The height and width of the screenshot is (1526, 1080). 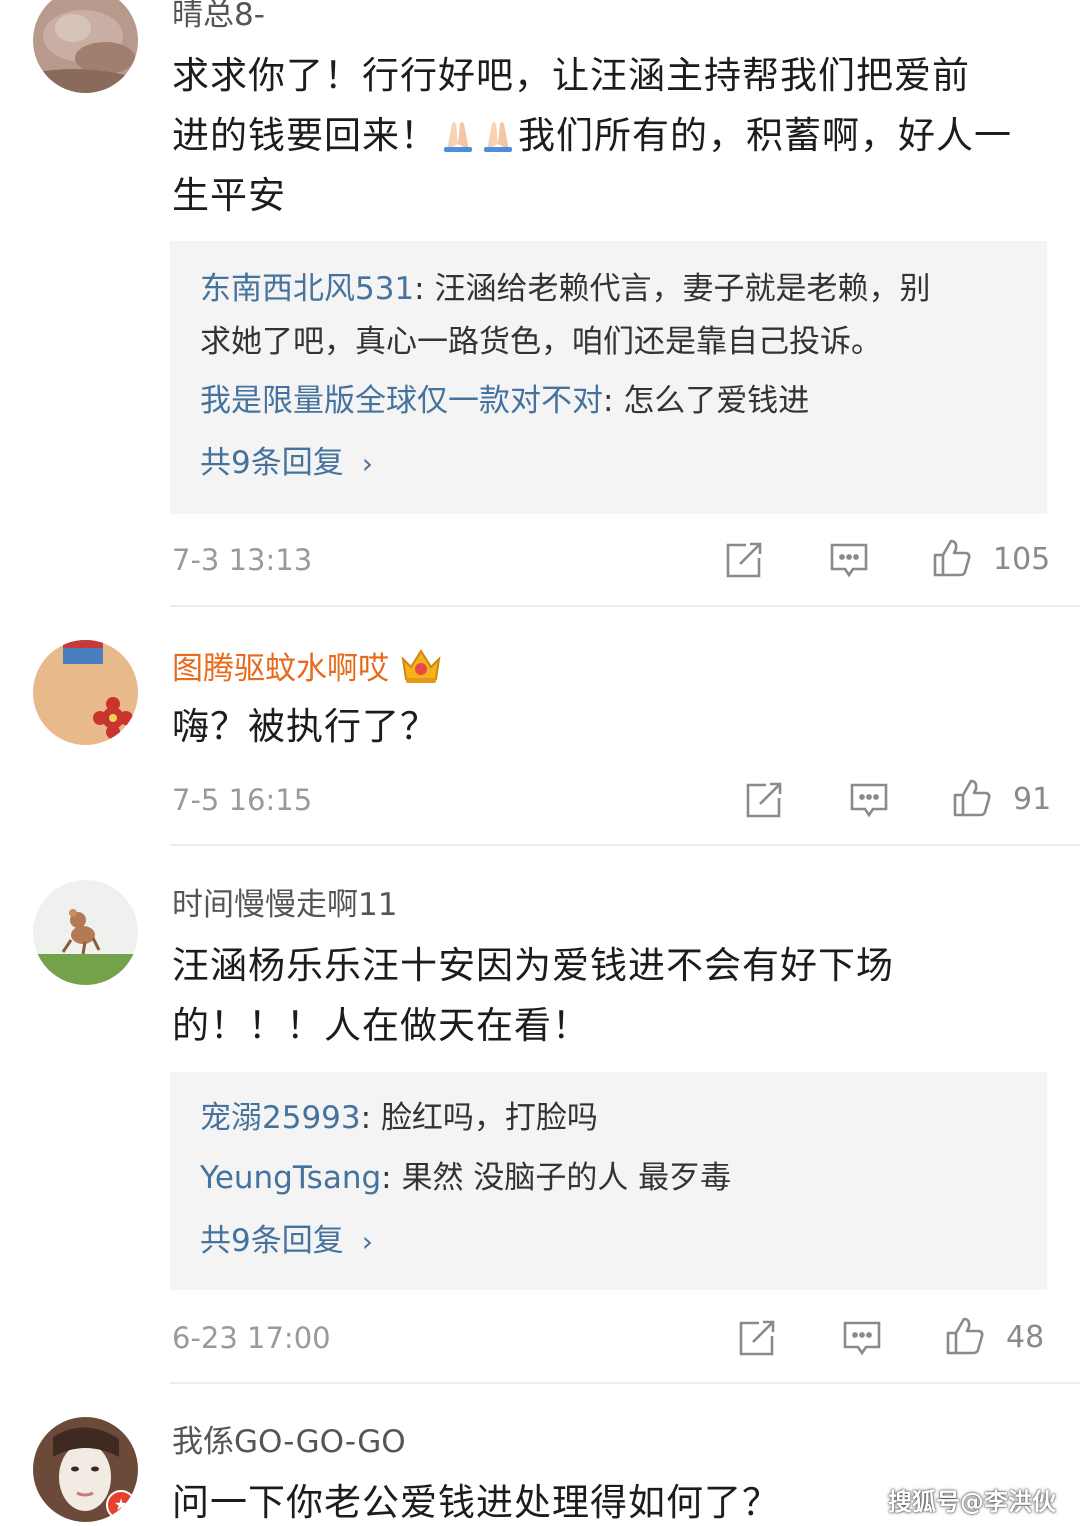 What do you see at coordinates (716, 401) in the screenshot?
I see `reply-text: 怎么了爱钱进` at bounding box center [716, 401].